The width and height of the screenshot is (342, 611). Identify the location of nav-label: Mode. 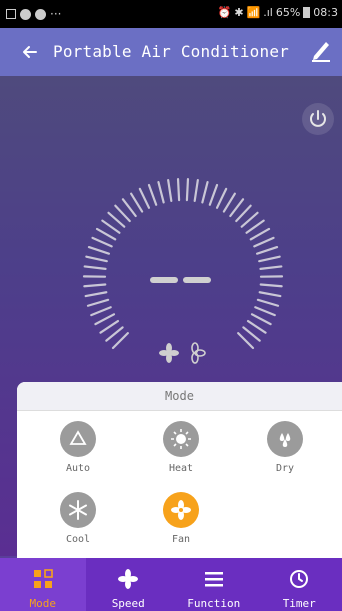
(43, 603).